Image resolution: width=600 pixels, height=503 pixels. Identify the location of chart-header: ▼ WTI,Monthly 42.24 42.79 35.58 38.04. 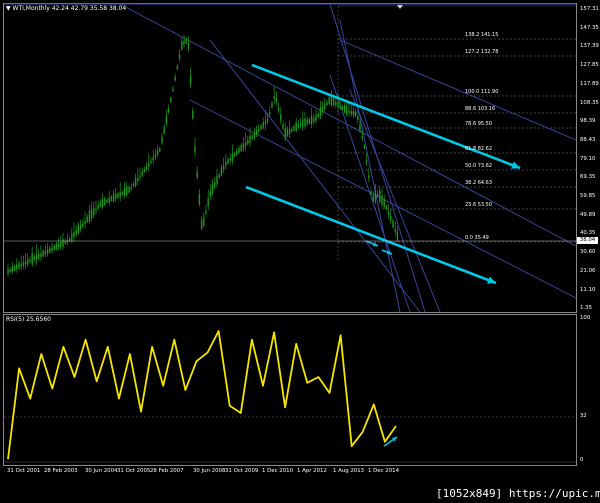
(66, 8).